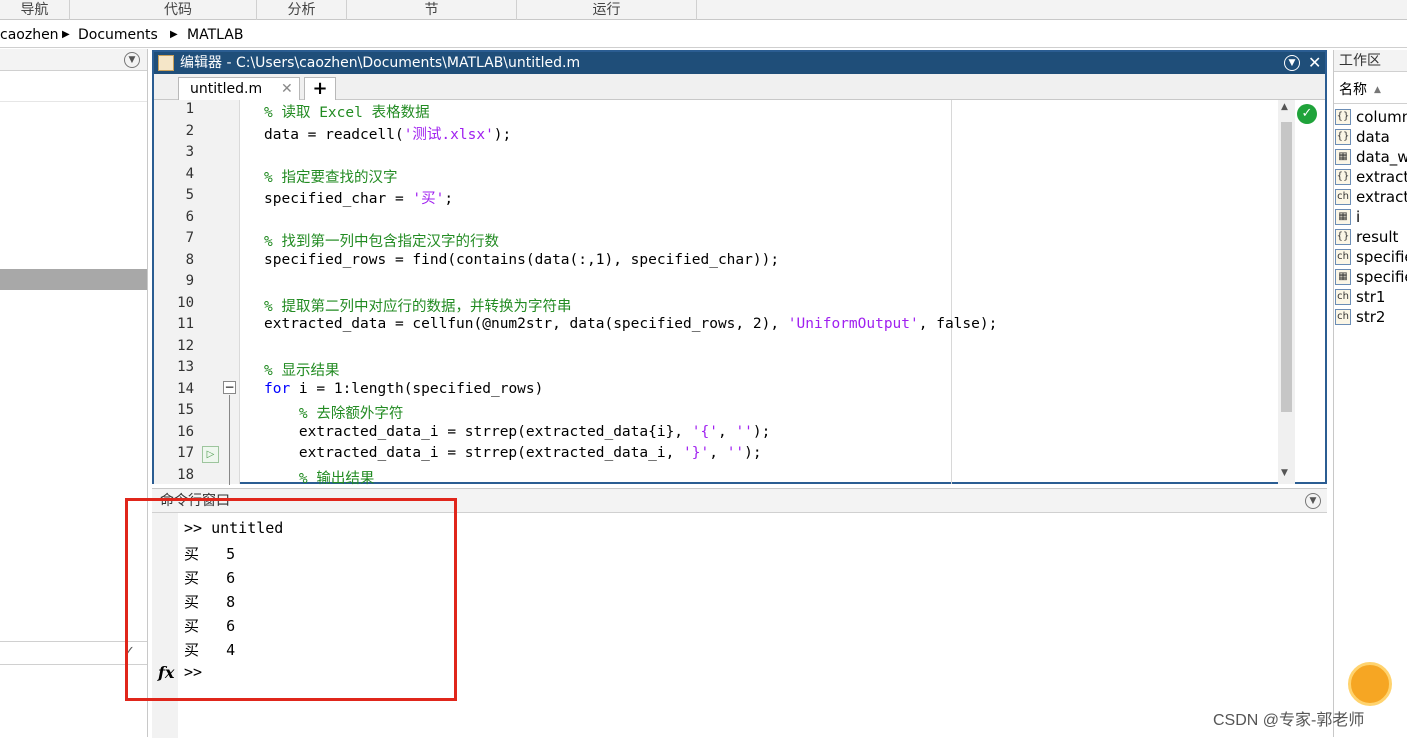 The height and width of the screenshot is (738, 1407). I want to click on name-column-label: 名称, so click(1353, 90).